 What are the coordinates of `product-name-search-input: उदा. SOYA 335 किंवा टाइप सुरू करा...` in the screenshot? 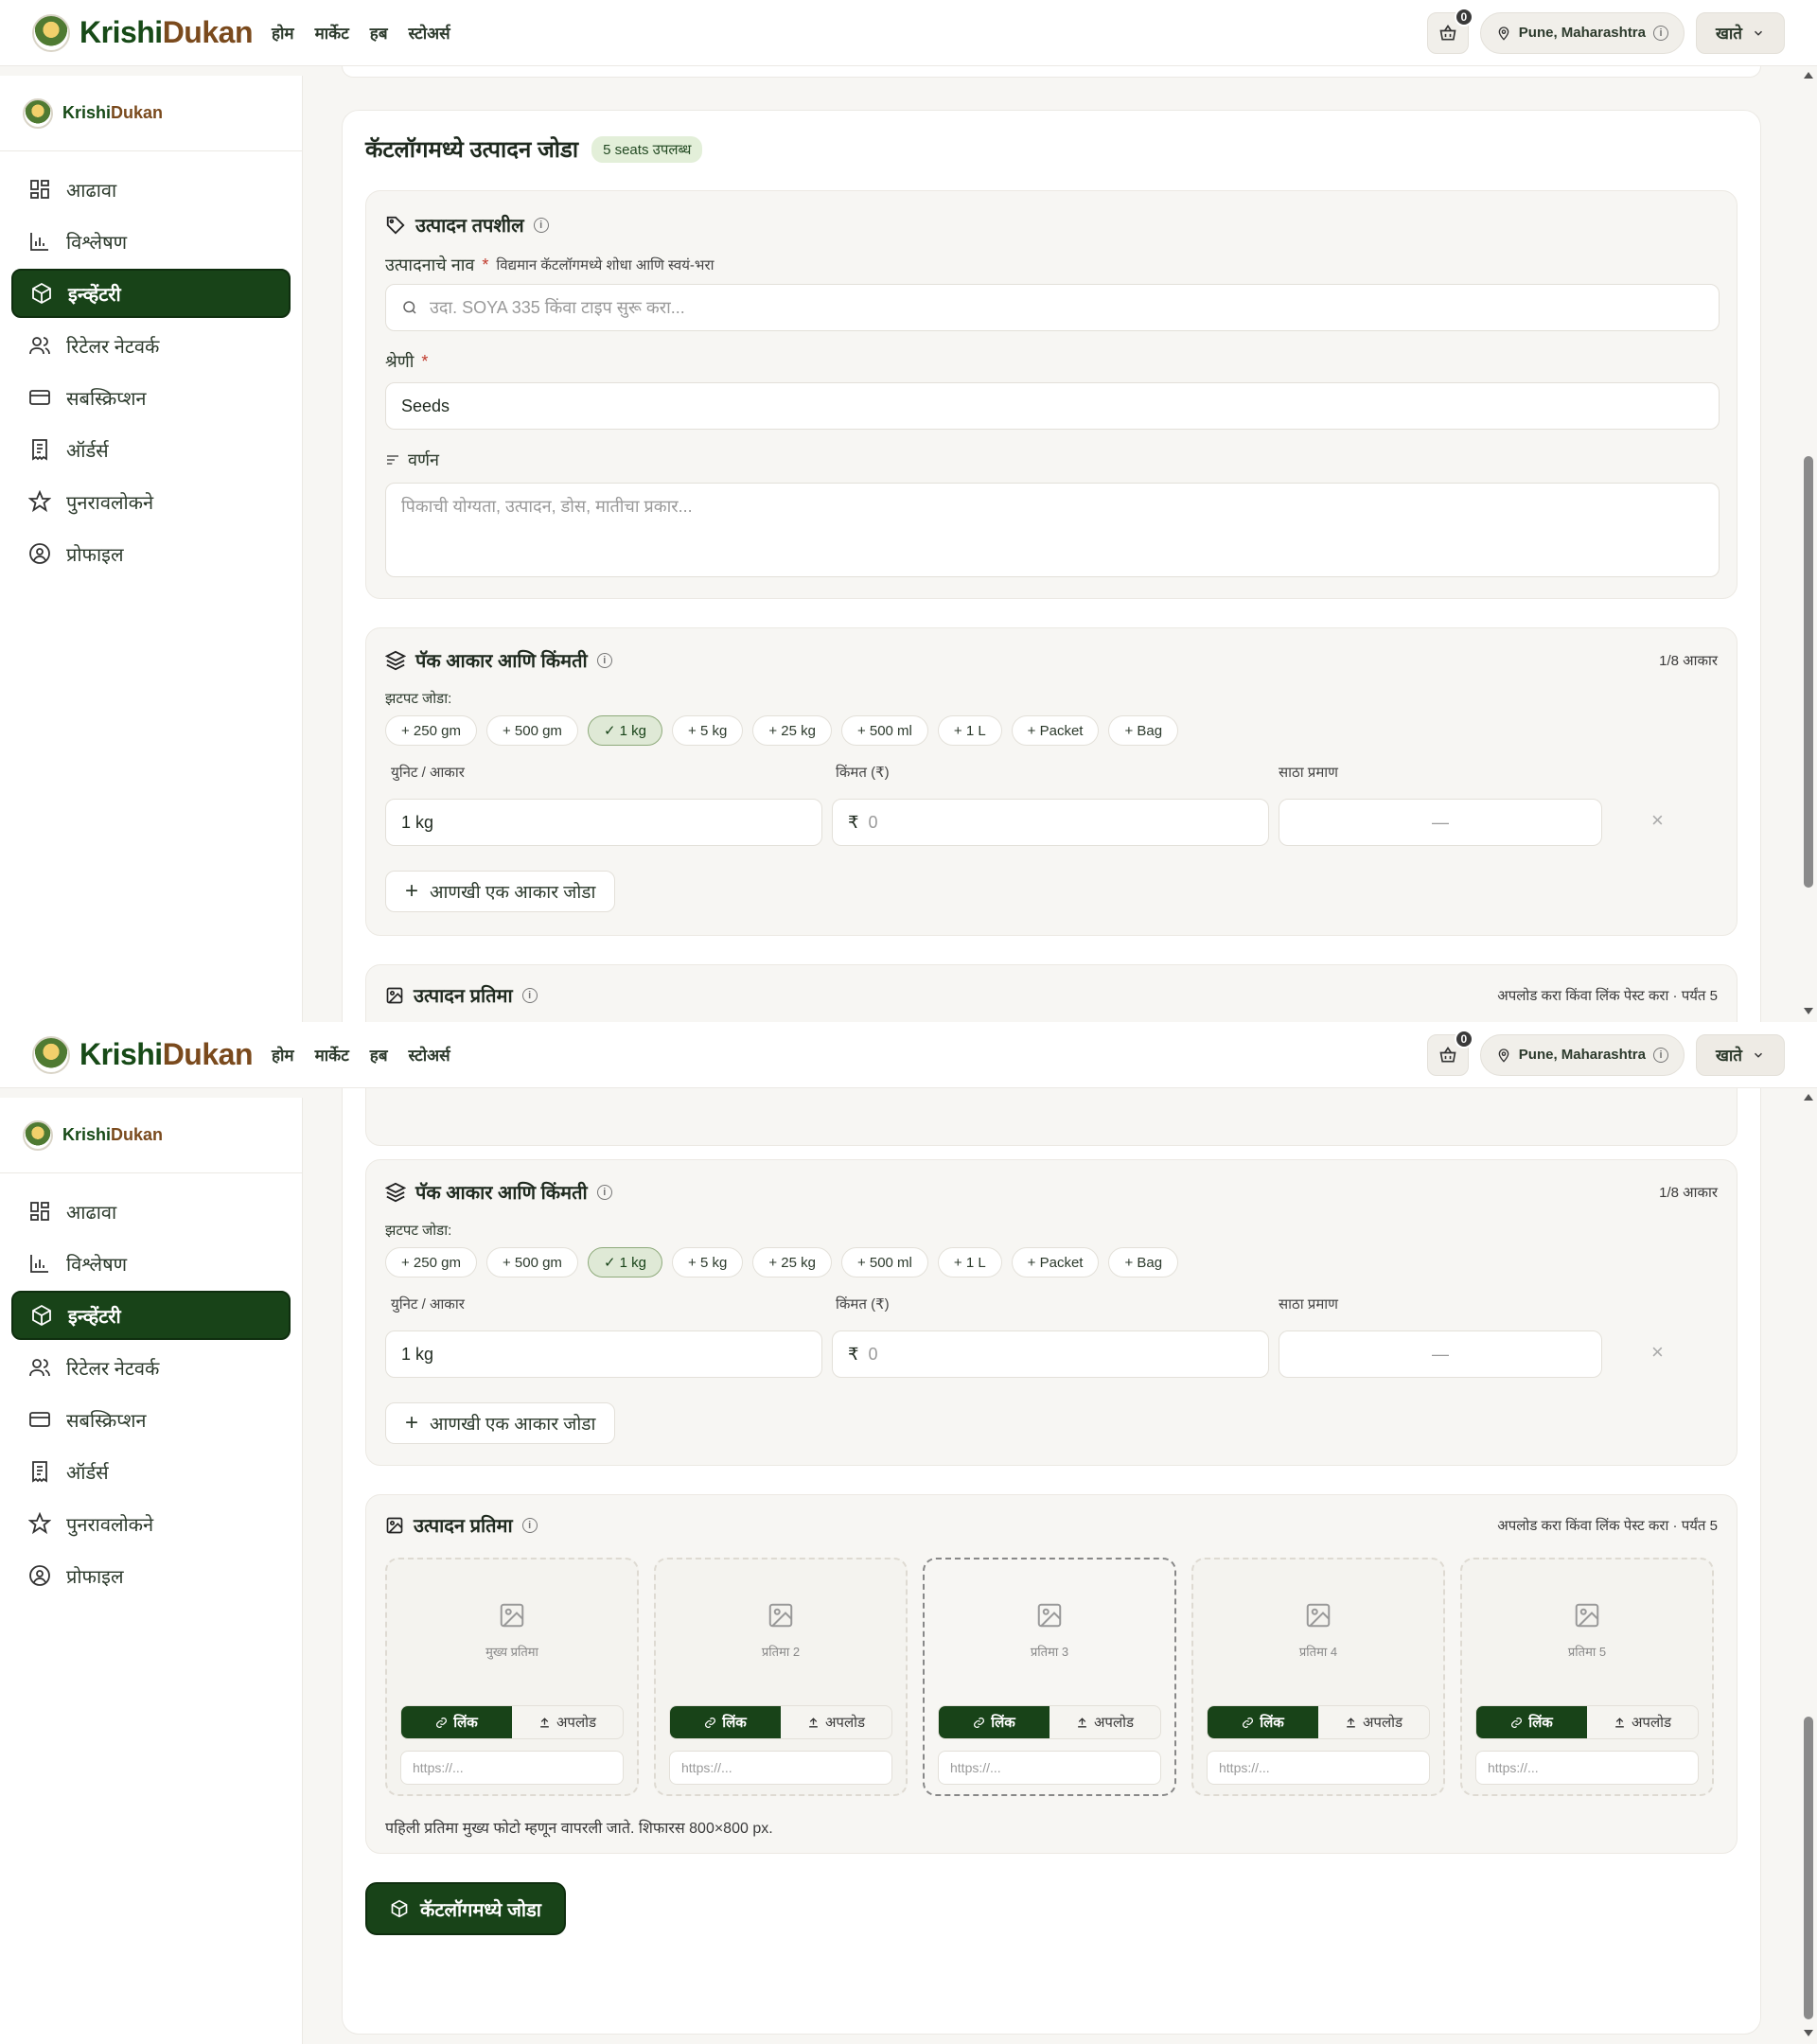 It's located at (1052, 307).